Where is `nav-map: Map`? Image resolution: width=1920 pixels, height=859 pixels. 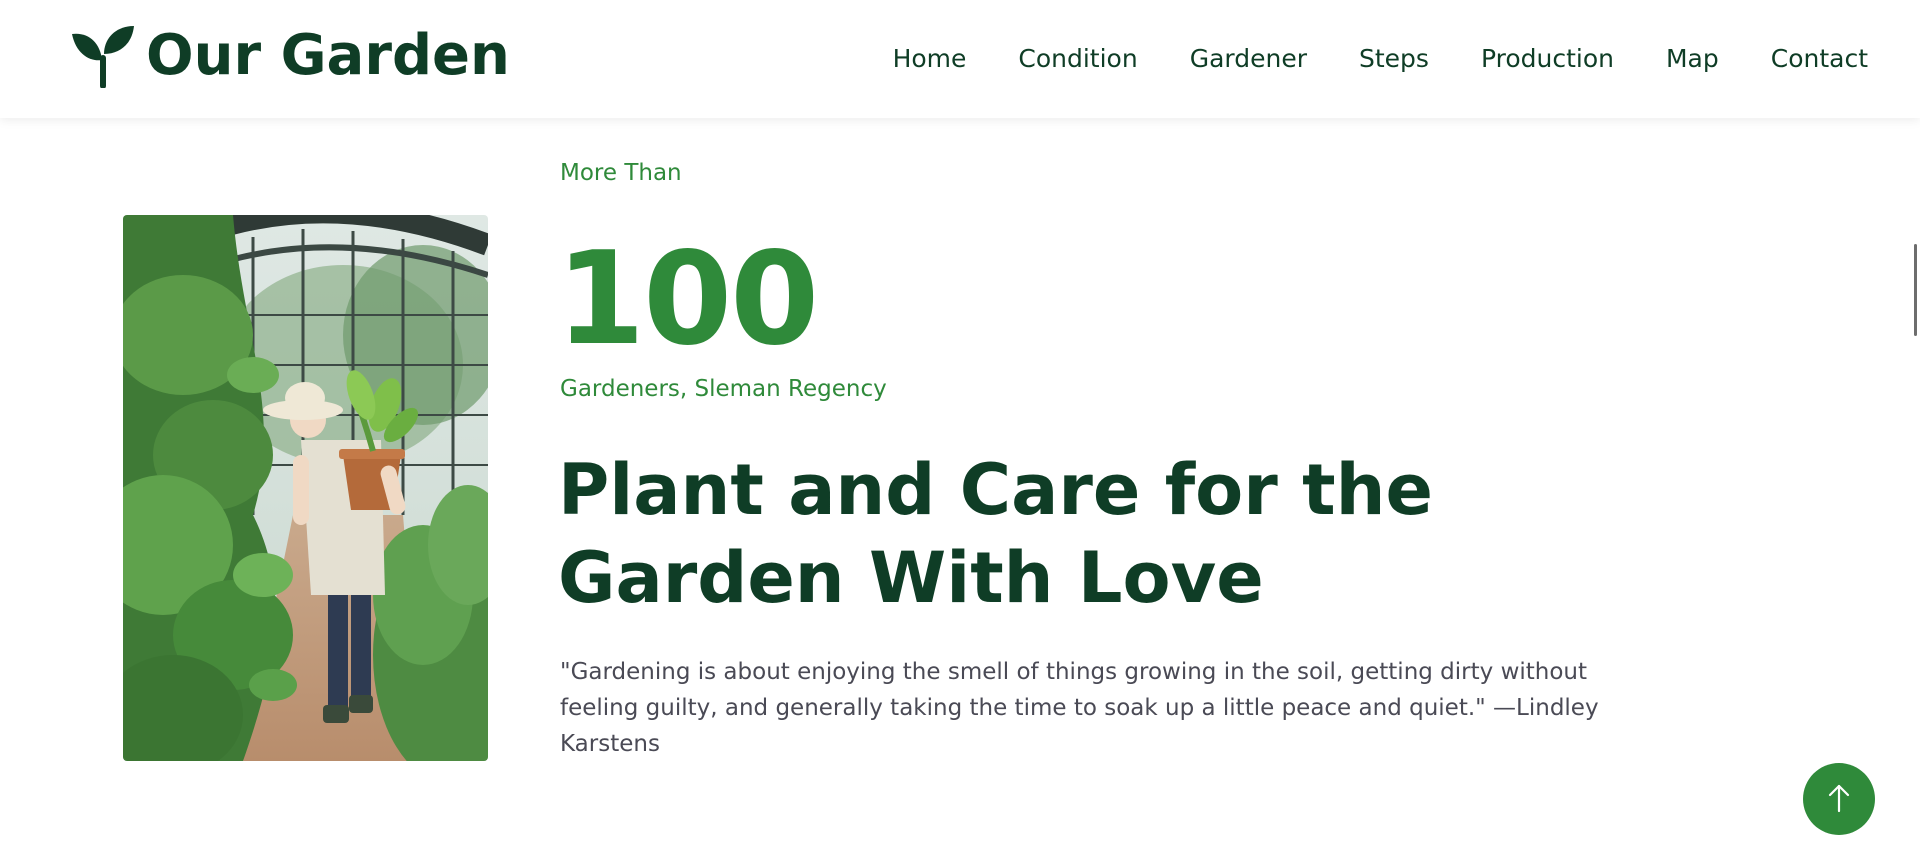 nav-map: Map is located at coordinates (1692, 59).